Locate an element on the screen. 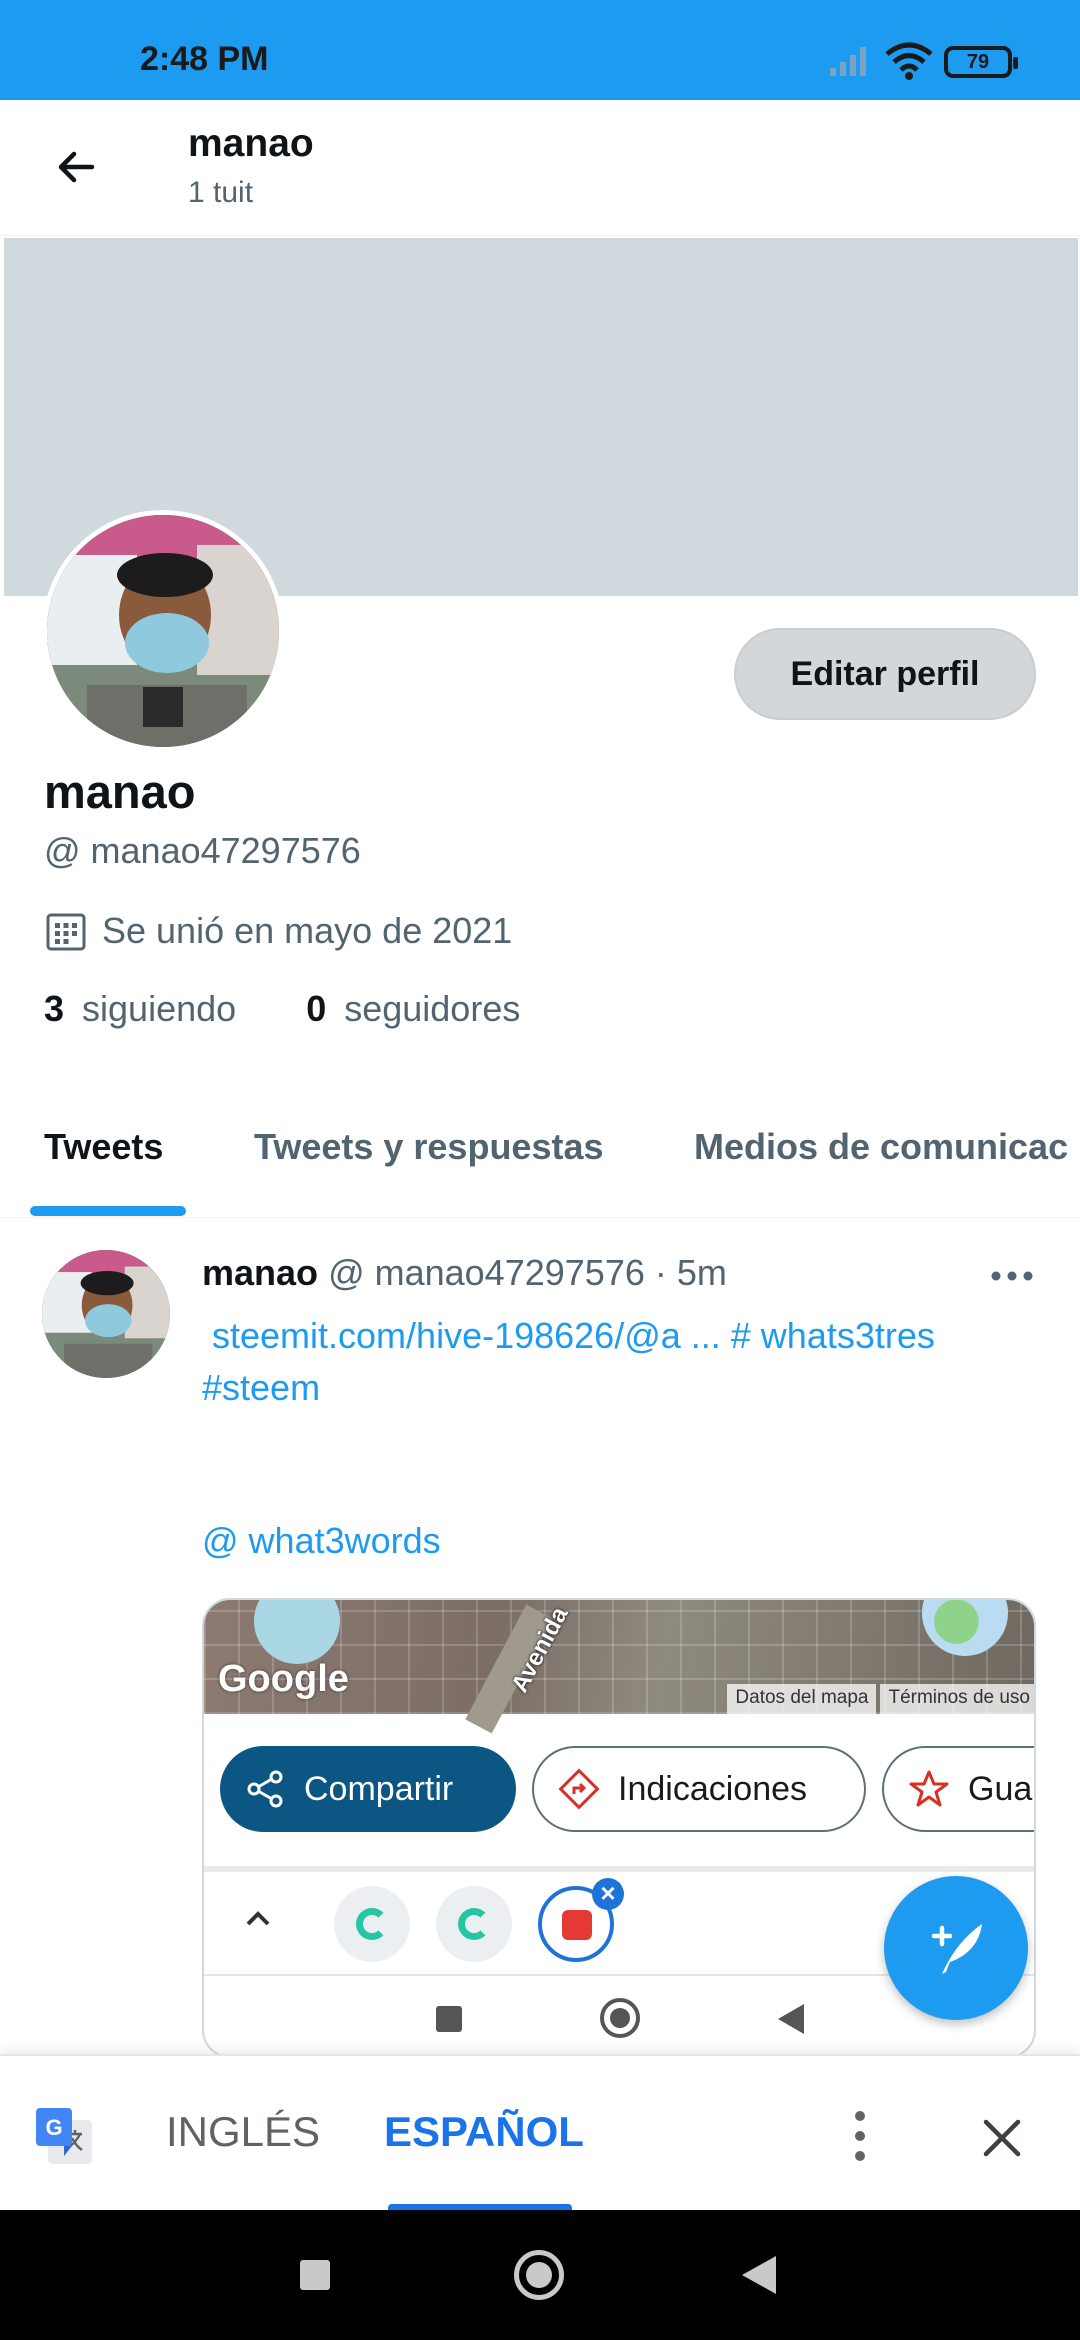  share-icon is located at coordinates (265, 1789).